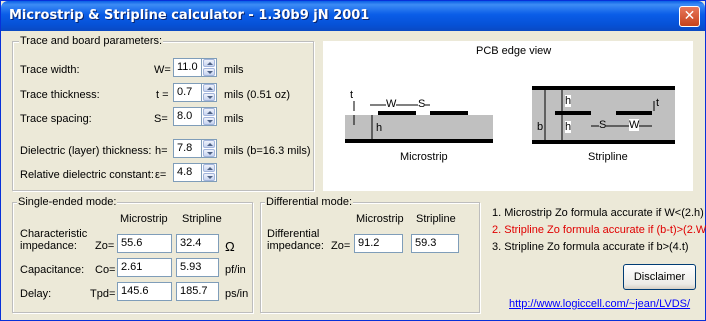 This screenshot has height=321, width=706. Describe the element at coordinates (603, 88) in the screenshot. I see `stripline-top-plane` at that location.